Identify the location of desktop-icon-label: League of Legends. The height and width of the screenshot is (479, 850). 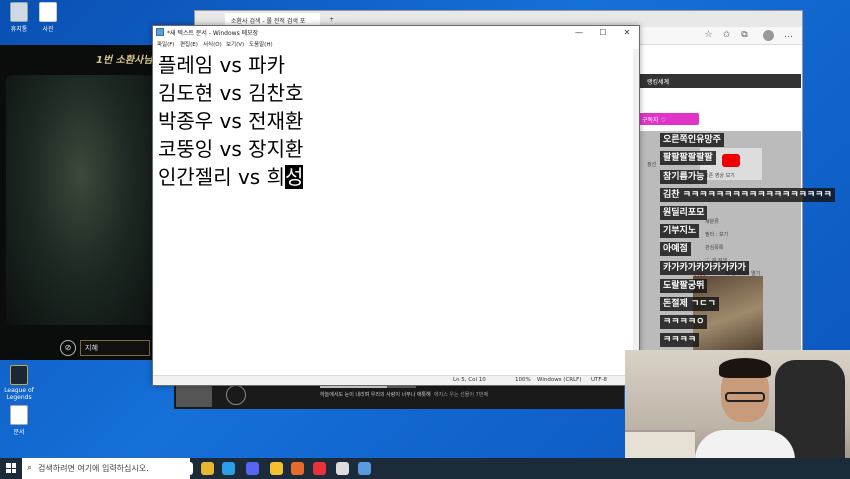
(19, 394).